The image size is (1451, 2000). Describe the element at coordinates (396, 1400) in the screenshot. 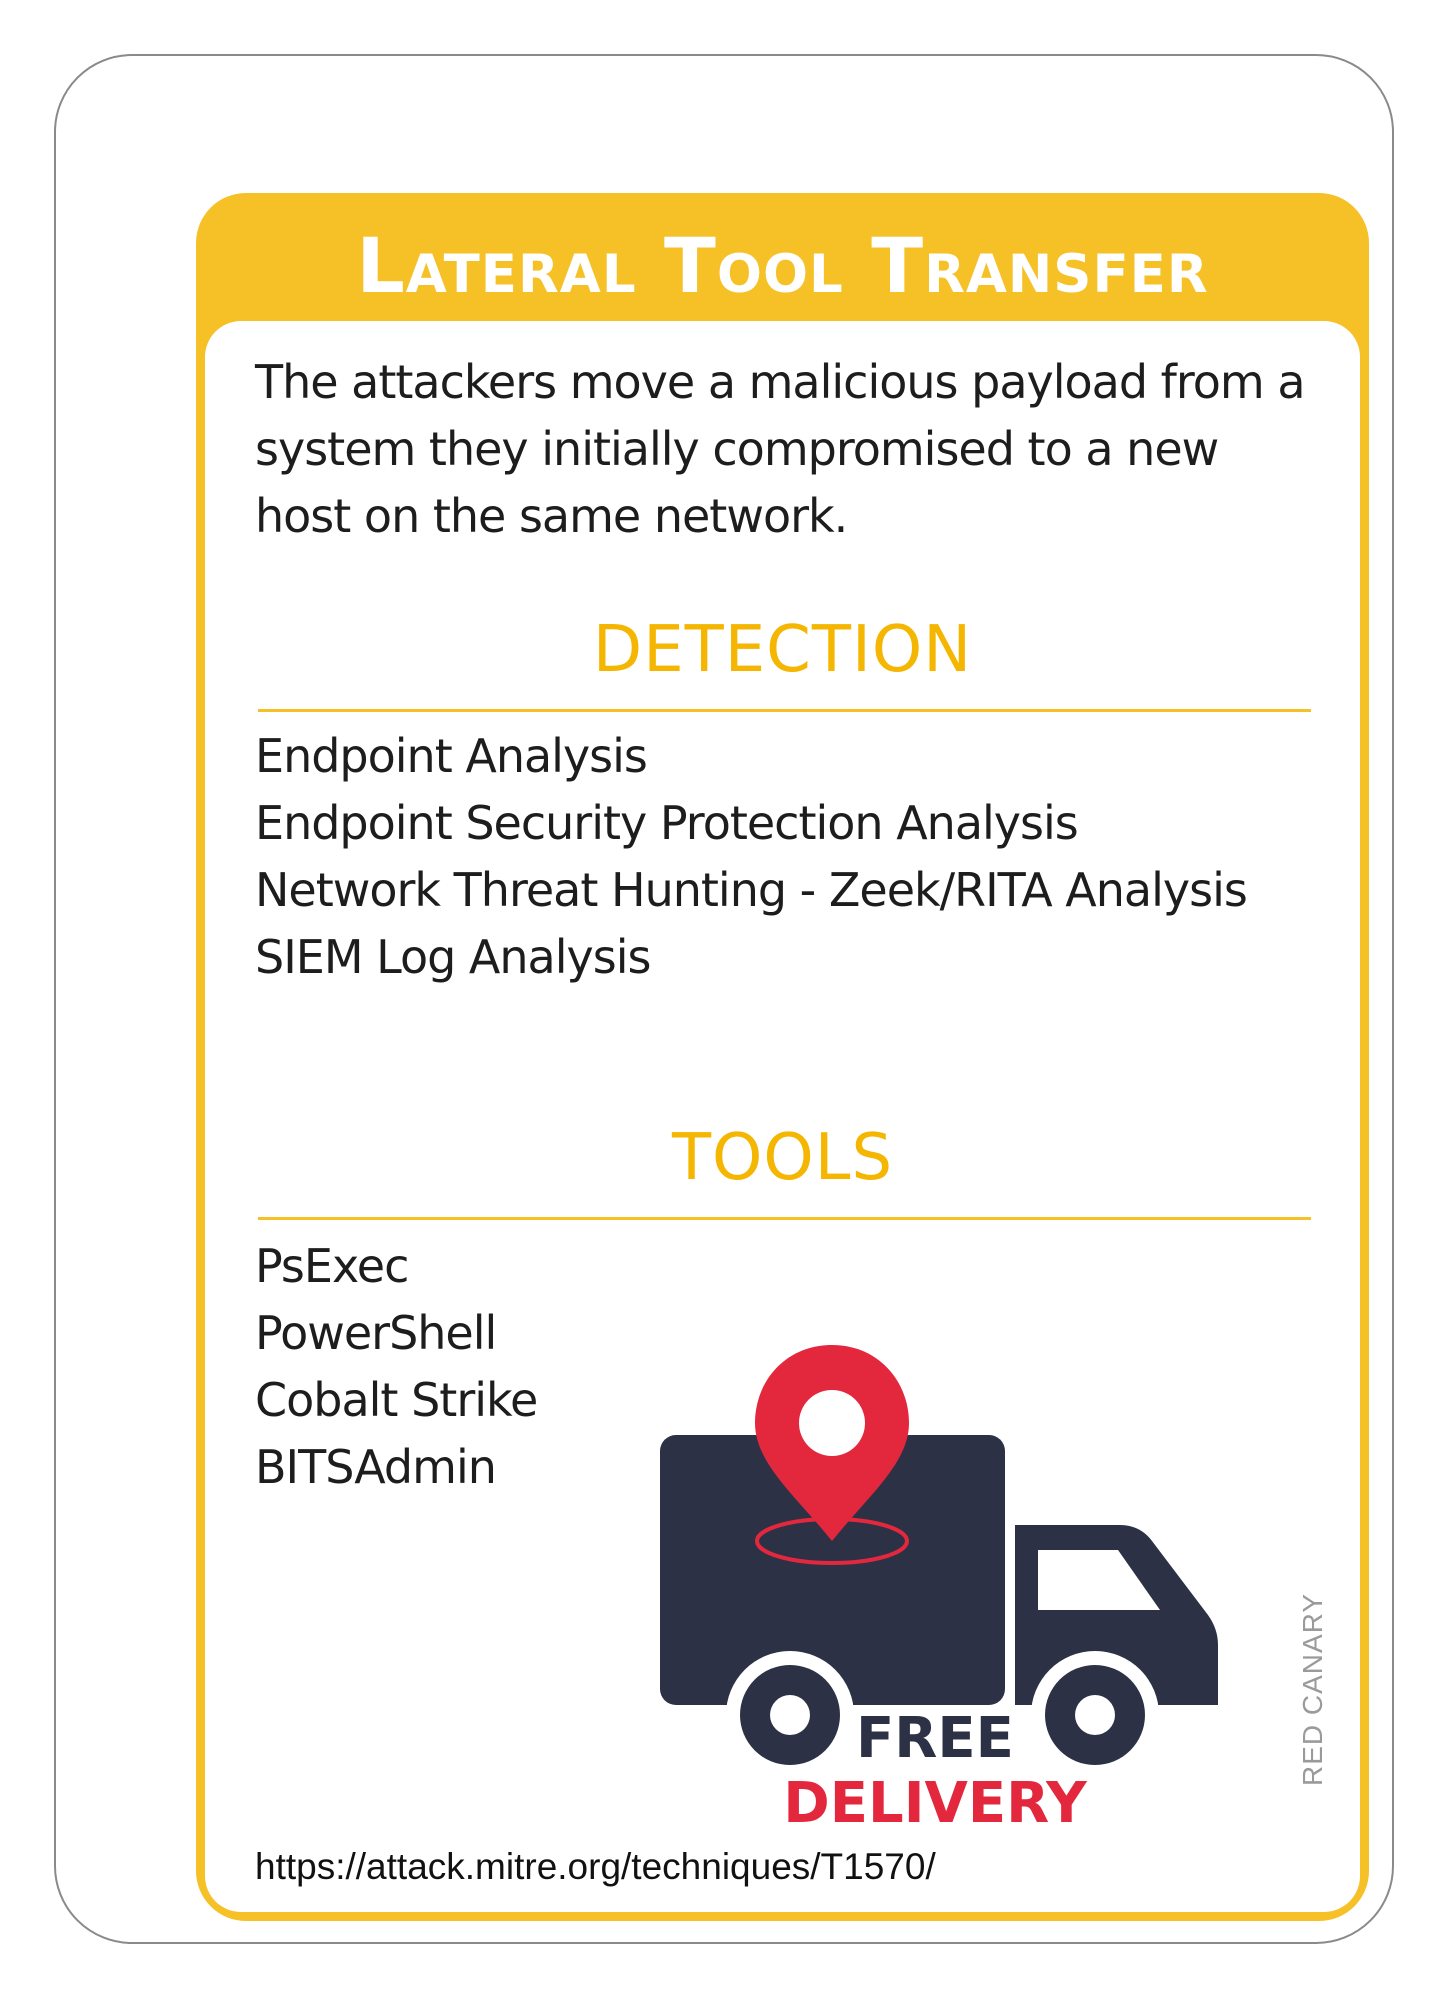

I see `tool-item: Cobalt Strike` at that location.